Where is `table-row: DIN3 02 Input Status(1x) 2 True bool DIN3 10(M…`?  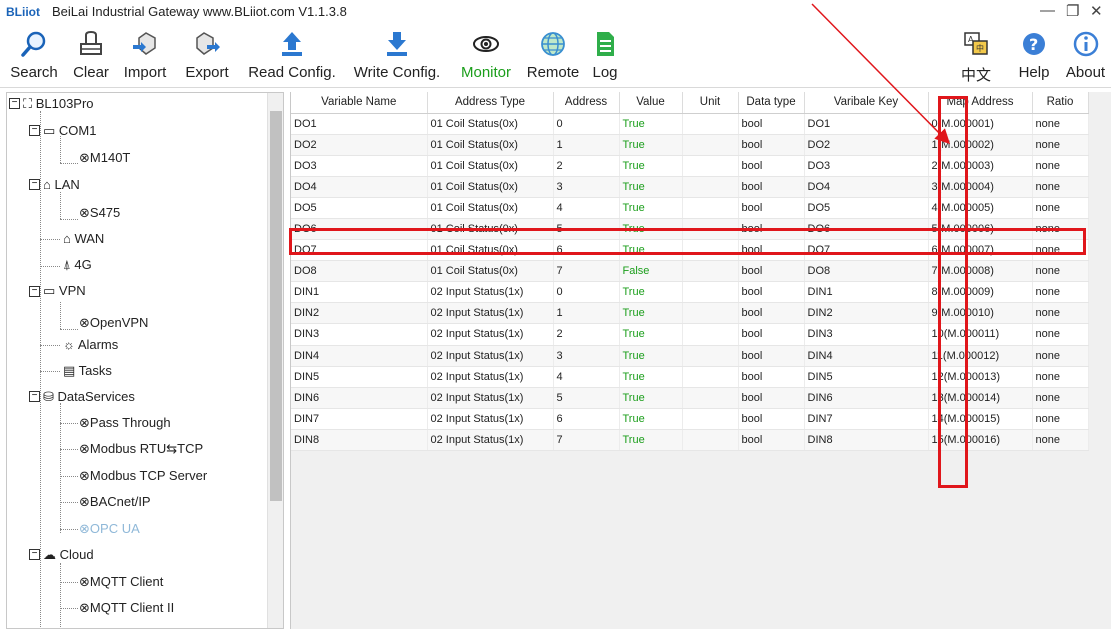 table-row: DIN3 02 Input Status(1x) 2 True bool DIN3 10(M… is located at coordinates (690, 334).